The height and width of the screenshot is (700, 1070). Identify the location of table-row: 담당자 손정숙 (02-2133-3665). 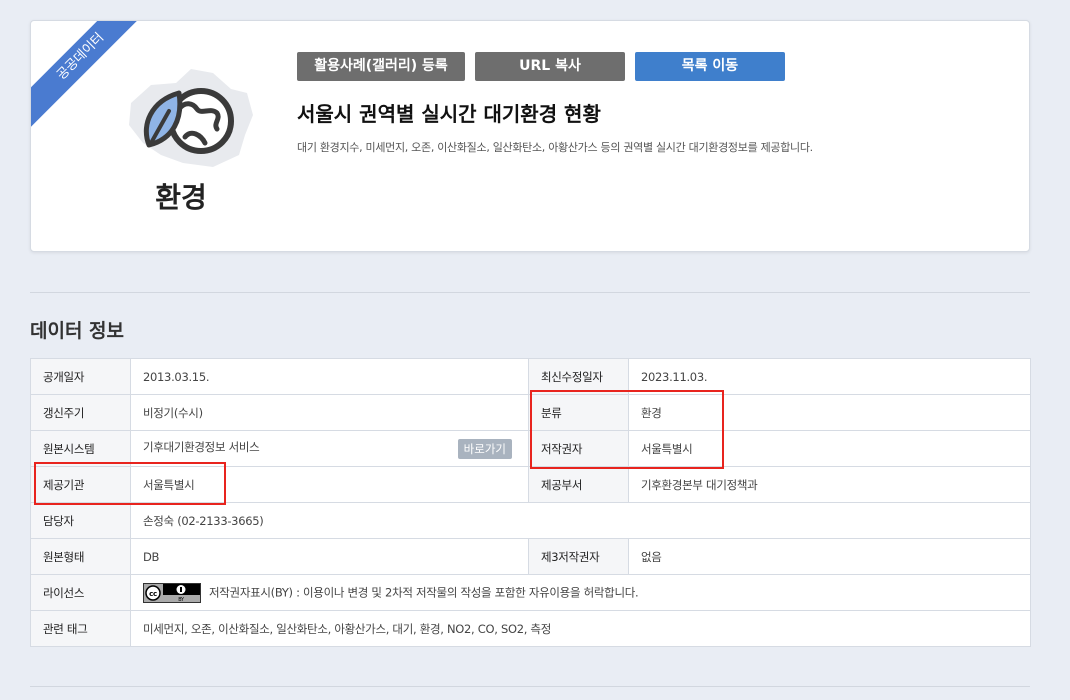
(530, 520).